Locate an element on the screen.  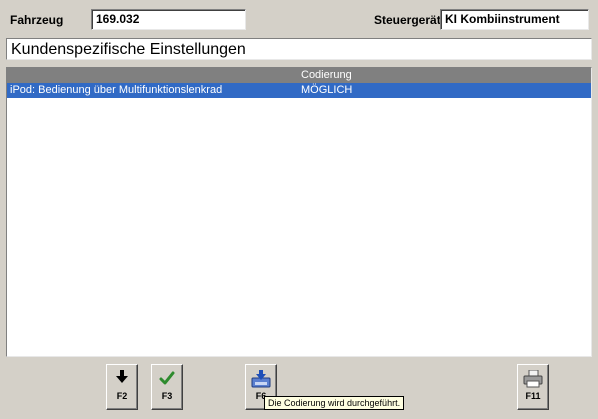
table-header: Codierung is located at coordinates (299, 75).